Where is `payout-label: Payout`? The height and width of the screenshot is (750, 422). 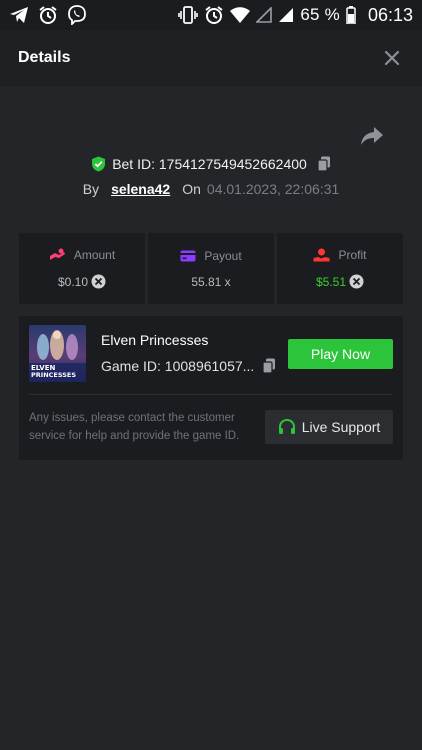
payout-label: Payout is located at coordinates (223, 255).